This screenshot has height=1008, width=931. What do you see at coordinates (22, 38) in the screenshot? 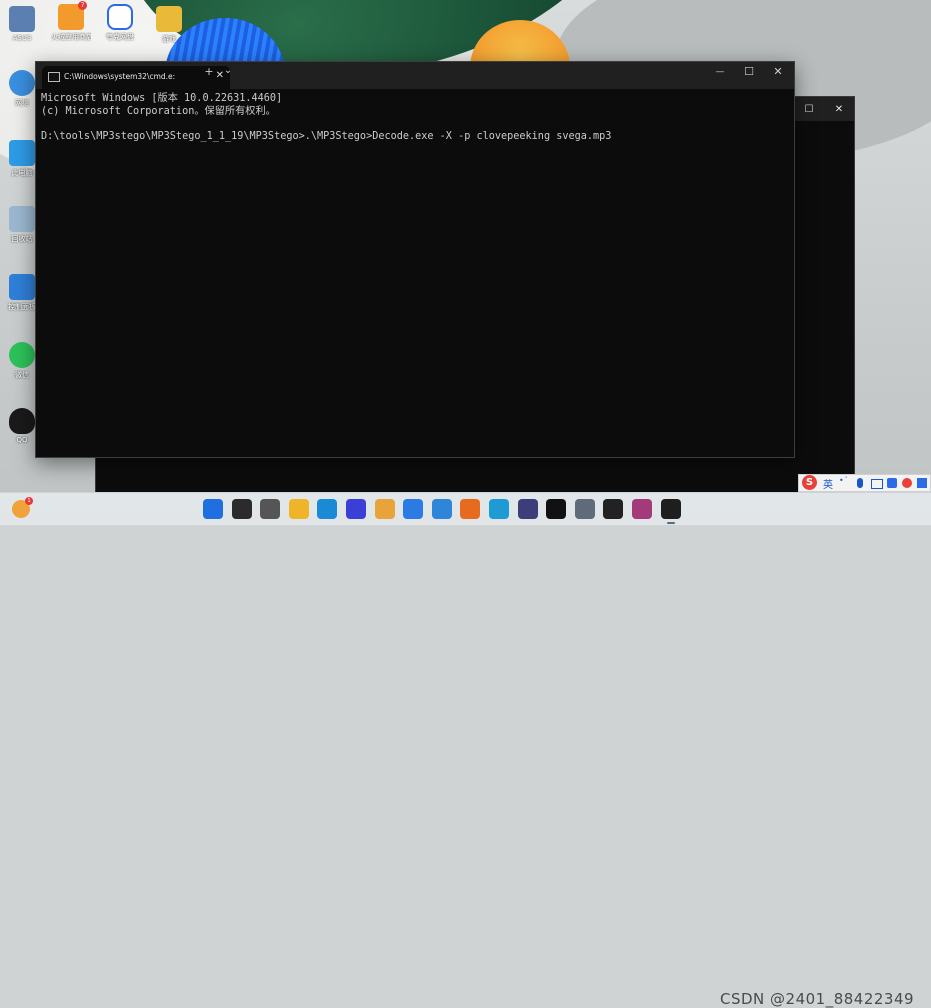
I see `desktop-icon-label: ASUS` at bounding box center [22, 38].